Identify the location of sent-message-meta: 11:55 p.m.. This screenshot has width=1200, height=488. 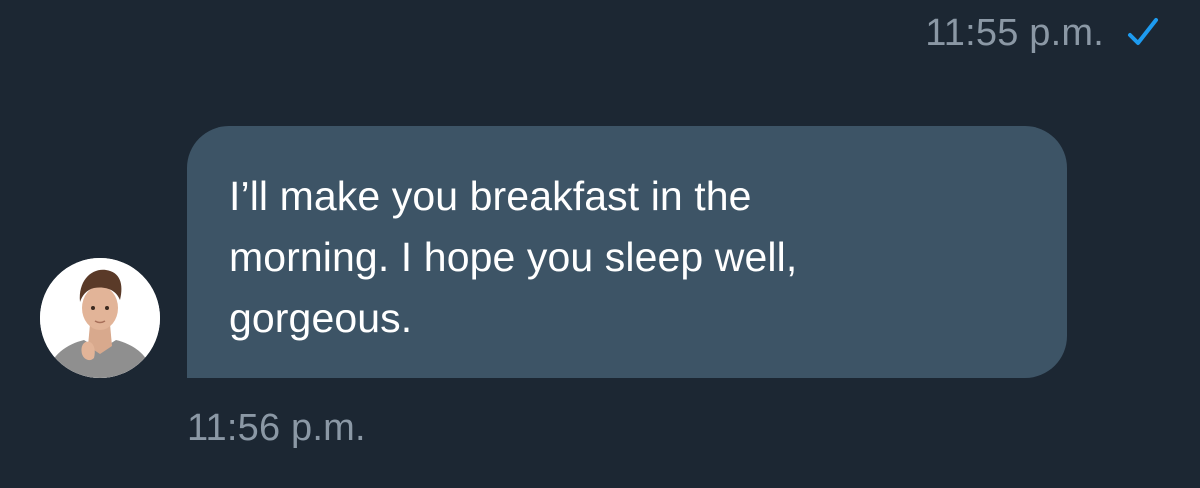
(1042, 33).